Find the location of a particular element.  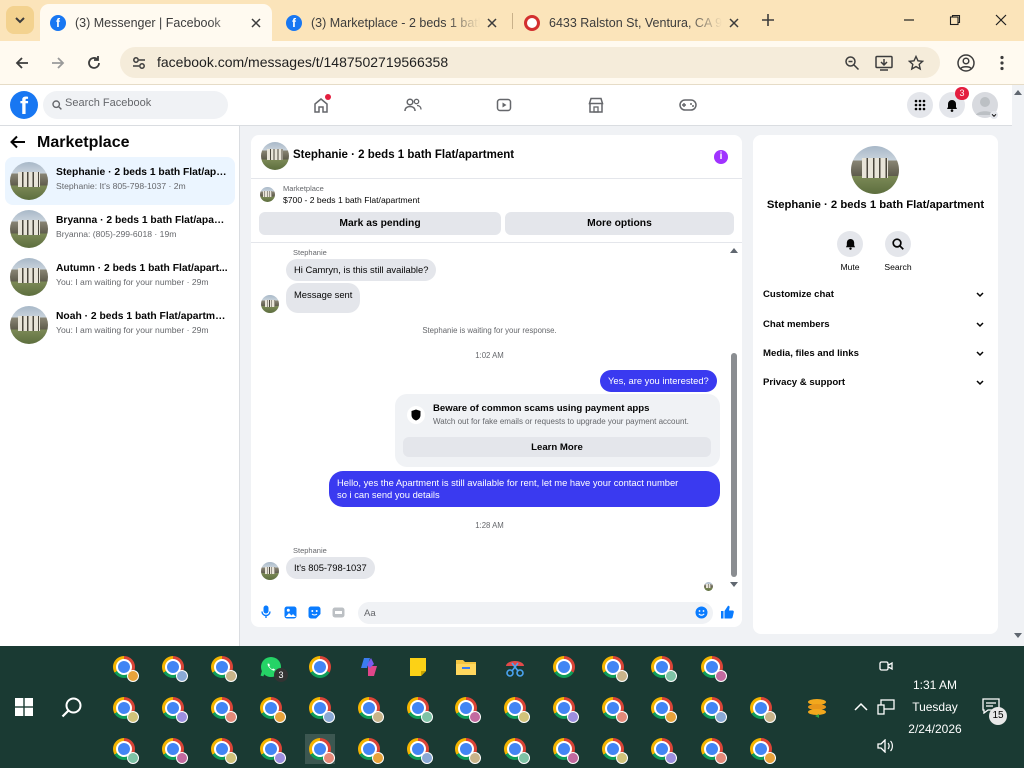

conversation-info-icon: i is located at coordinates (721, 157).